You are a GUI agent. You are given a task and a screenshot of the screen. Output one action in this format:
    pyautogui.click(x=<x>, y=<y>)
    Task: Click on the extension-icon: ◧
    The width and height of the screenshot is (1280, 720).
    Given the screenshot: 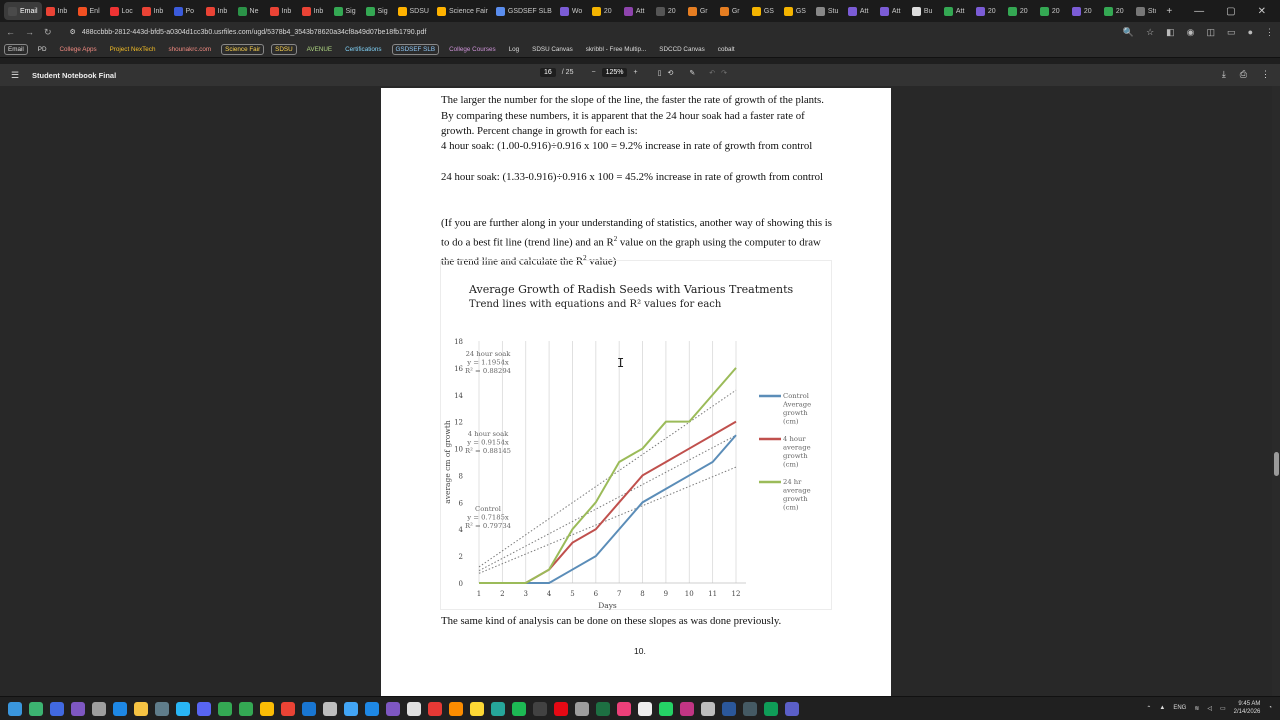 What is the action you would take?
    pyautogui.click(x=1170, y=32)
    